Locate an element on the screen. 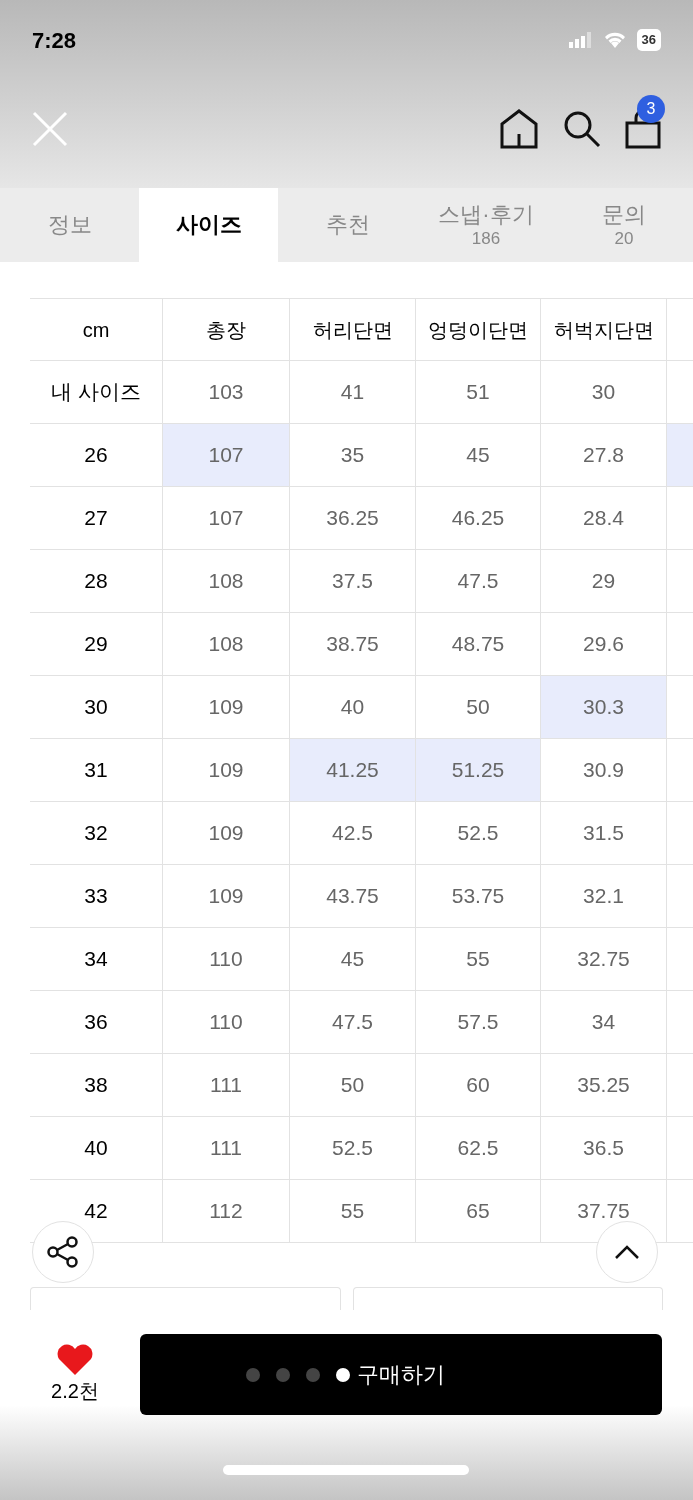 This screenshot has width=693, height=1500. battery-level: 36 is located at coordinates (648, 40).